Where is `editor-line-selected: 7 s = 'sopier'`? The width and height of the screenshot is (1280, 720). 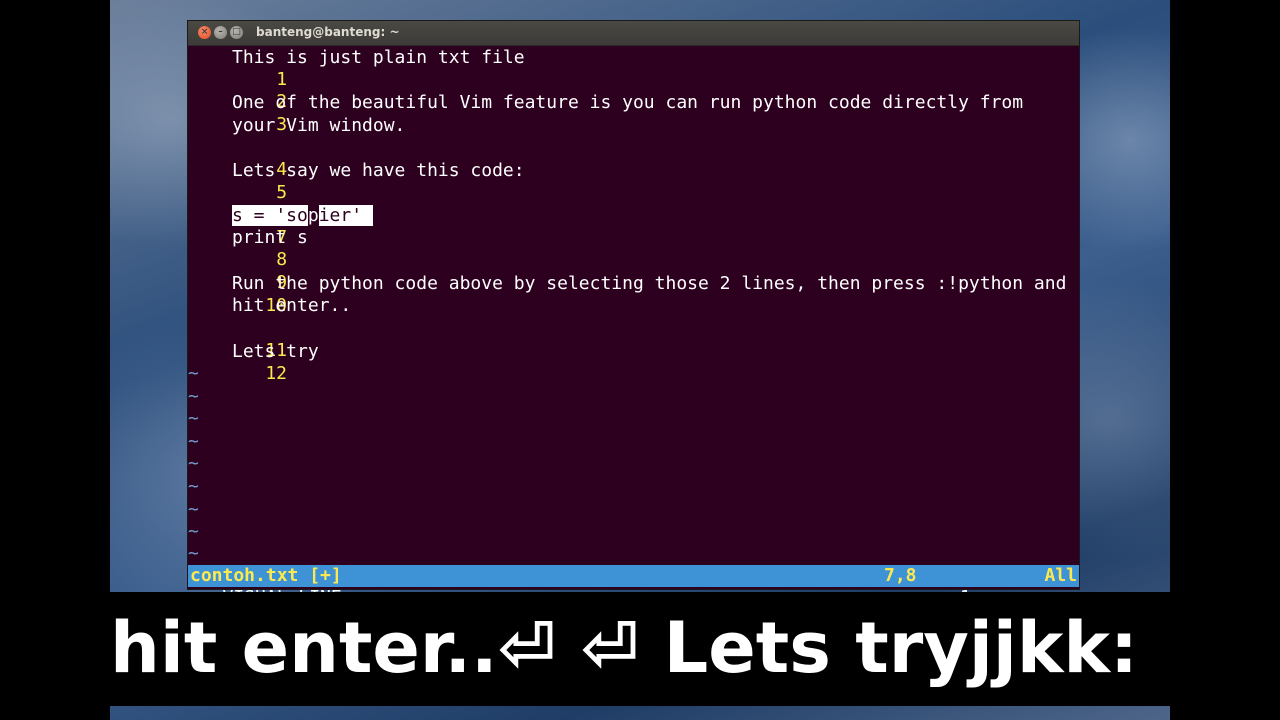
editor-line-selected: 7 s = 'sopier' is located at coordinates (280, 226).